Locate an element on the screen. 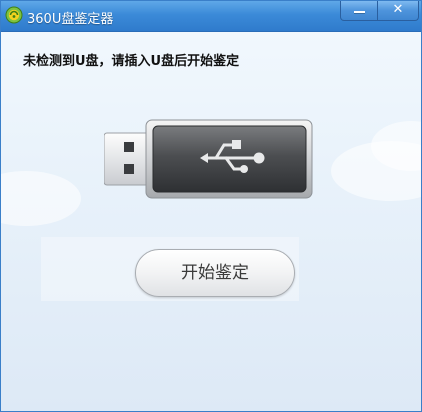  start-identify-button: 开始鉴定 is located at coordinates (215, 273).